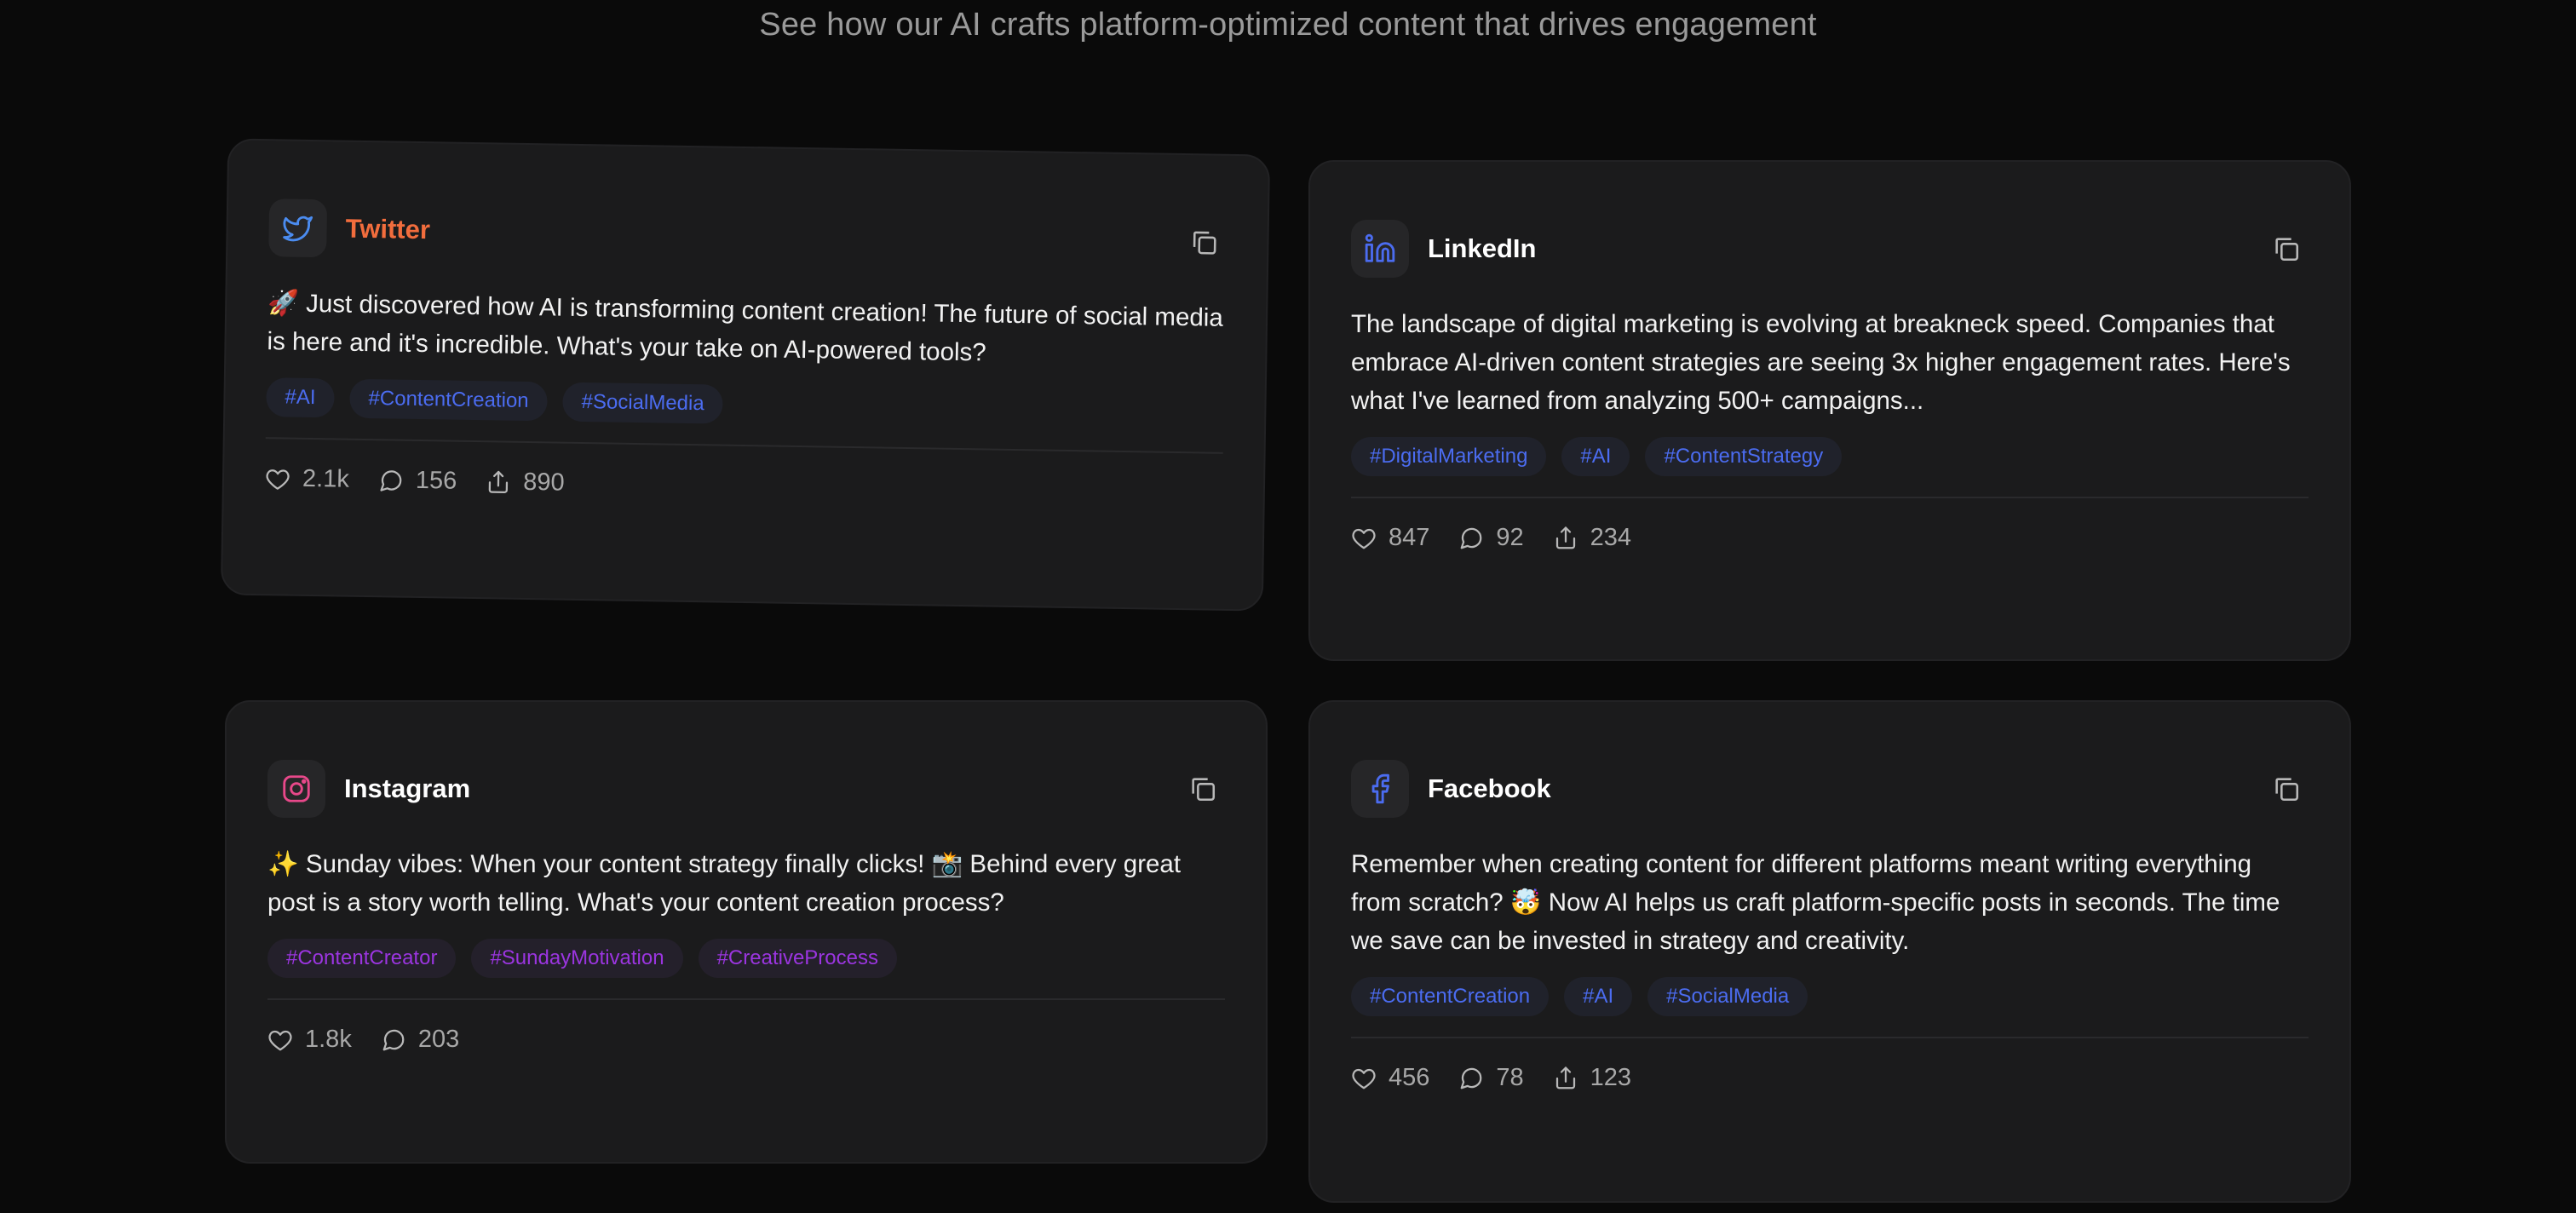 The image size is (2576, 1213). I want to click on comments-stat: 78, so click(1491, 1078).